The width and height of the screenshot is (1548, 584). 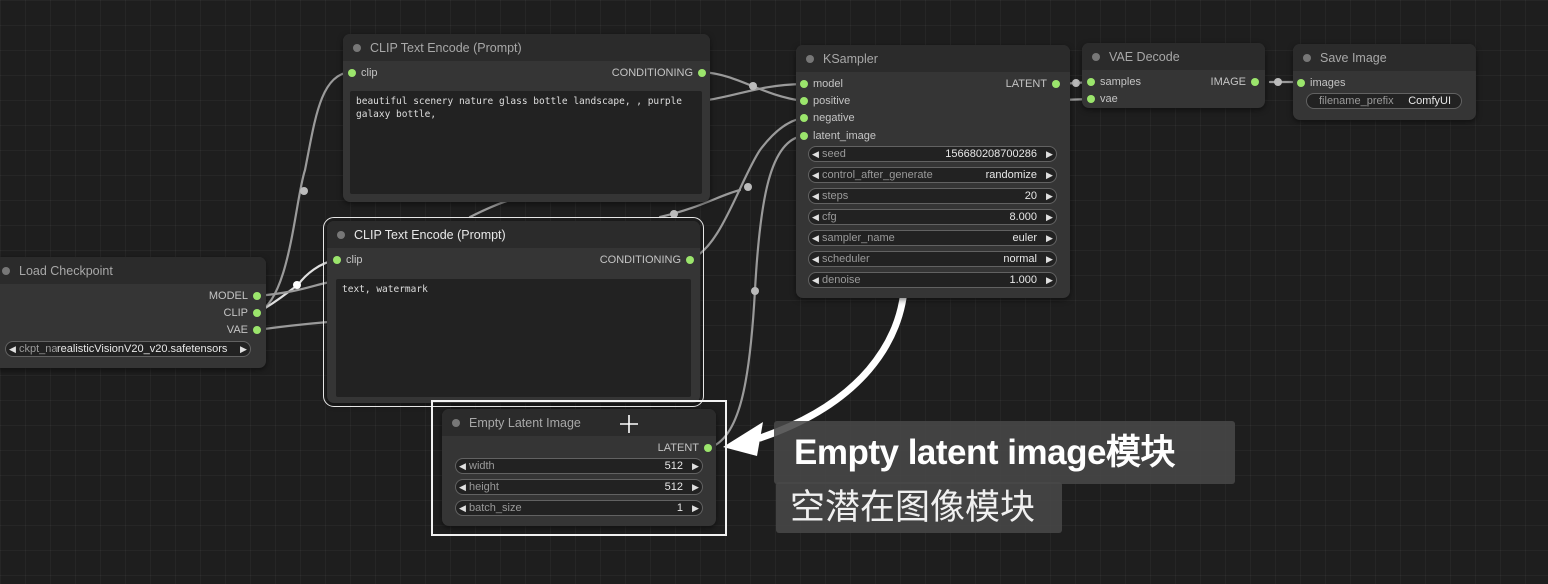 What do you see at coordinates (932, 175) in the screenshot?
I see `control-after-generate-widget: ◀ control_after_generate randomize ▶` at bounding box center [932, 175].